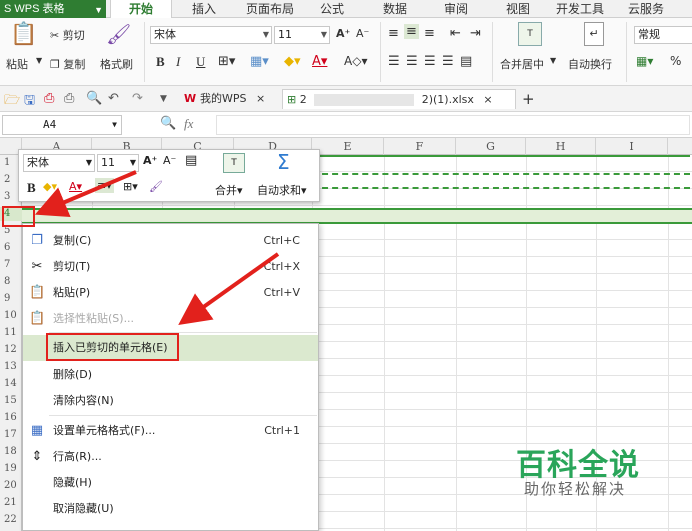 Image resolution: width=692 pixels, height=531 pixels. What do you see at coordinates (393, 33) in the screenshot?
I see `align-top-icon: ≡` at bounding box center [393, 33].